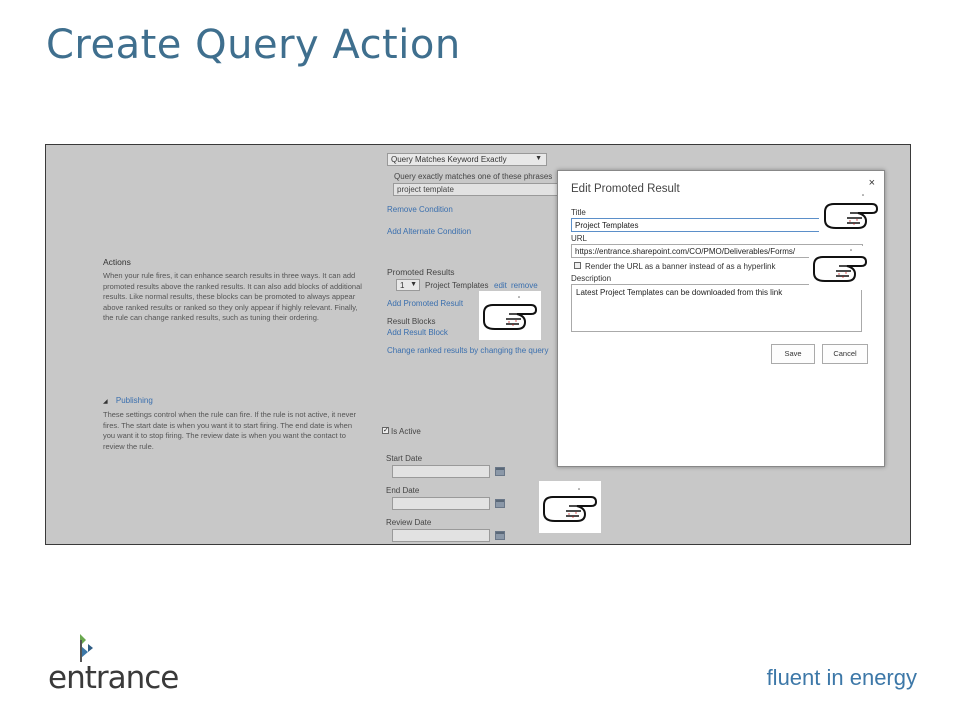 The width and height of the screenshot is (960, 720). What do you see at coordinates (478, 189) in the screenshot?
I see `condition-value-input: project template` at bounding box center [478, 189].